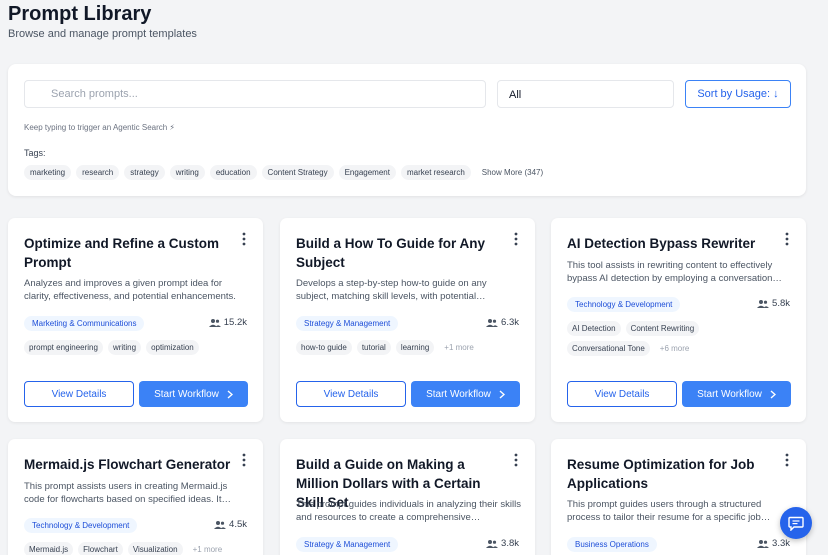  I want to click on more-tags-button: +6 more, so click(675, 348).